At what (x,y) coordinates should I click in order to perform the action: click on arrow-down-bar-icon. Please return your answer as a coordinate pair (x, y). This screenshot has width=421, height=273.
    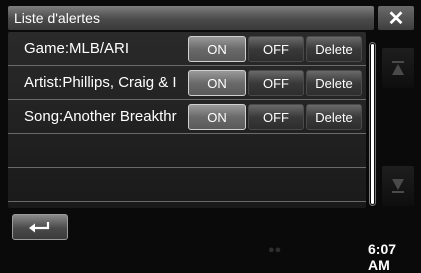
    Looking at the image, I should click on (398, 186).